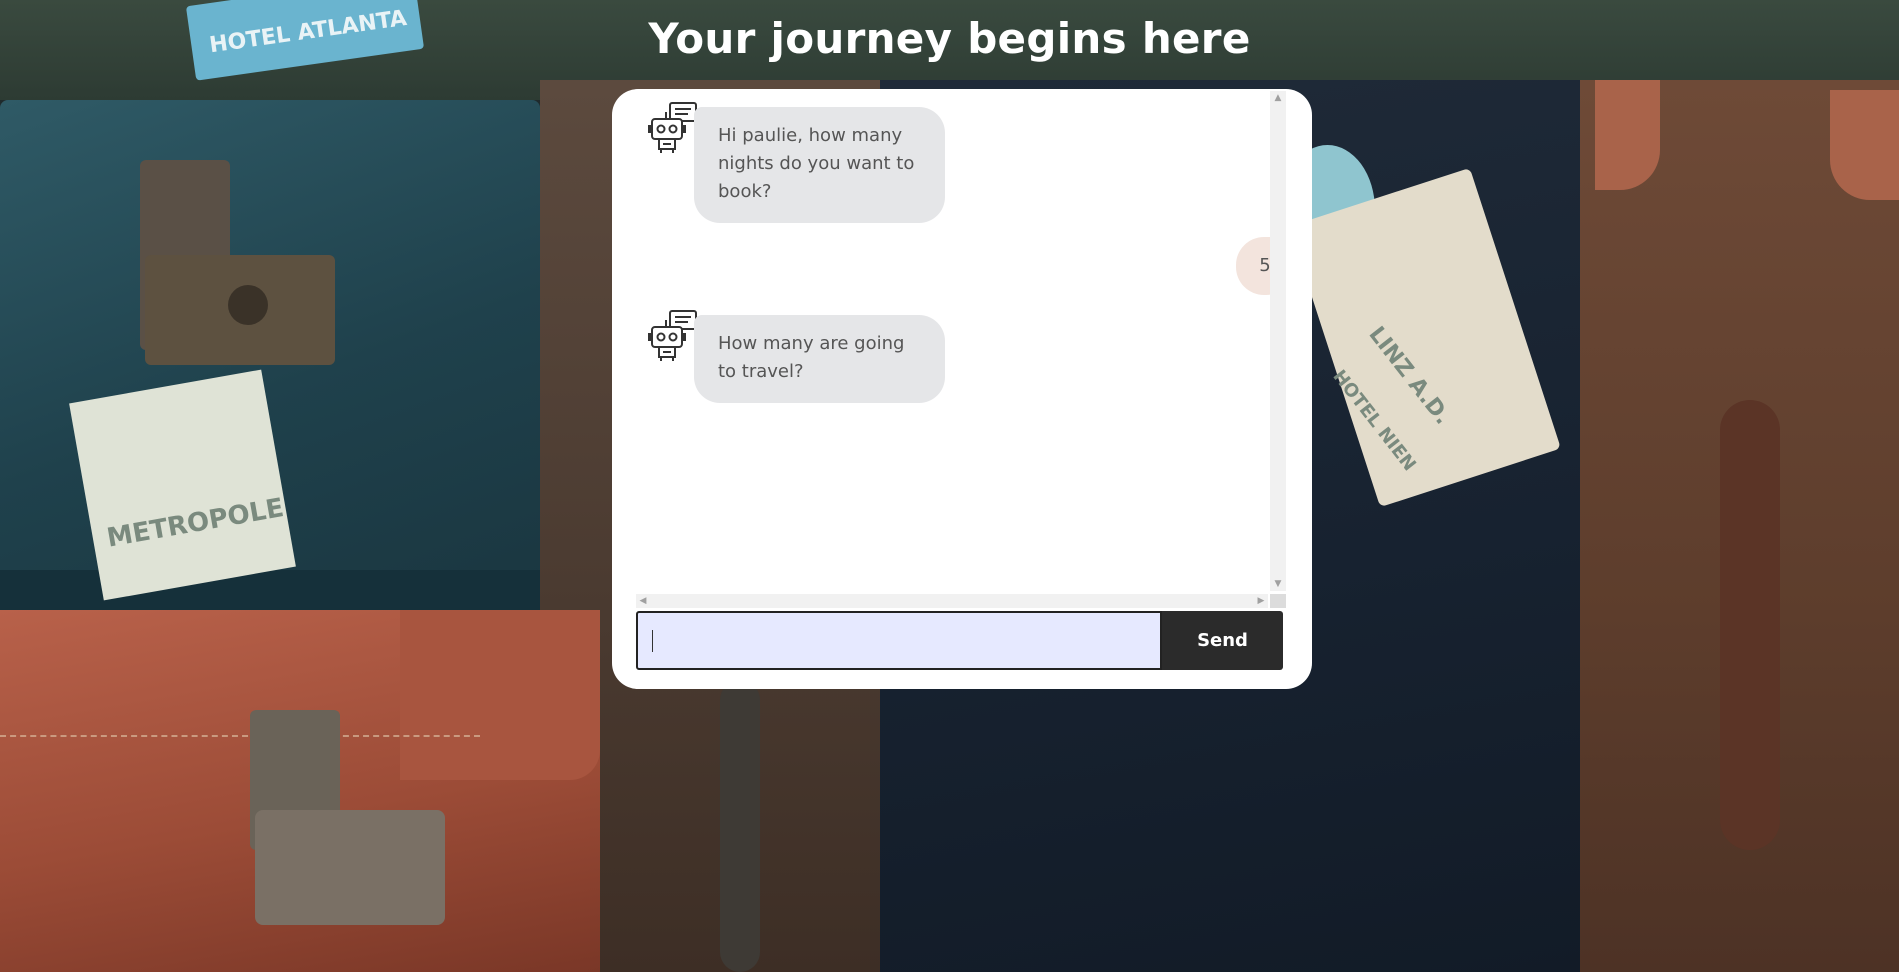  Describe the element at coordinates (182, 485) in the screenshot. I see `metropole-sticker: METROPOLE` at that location.